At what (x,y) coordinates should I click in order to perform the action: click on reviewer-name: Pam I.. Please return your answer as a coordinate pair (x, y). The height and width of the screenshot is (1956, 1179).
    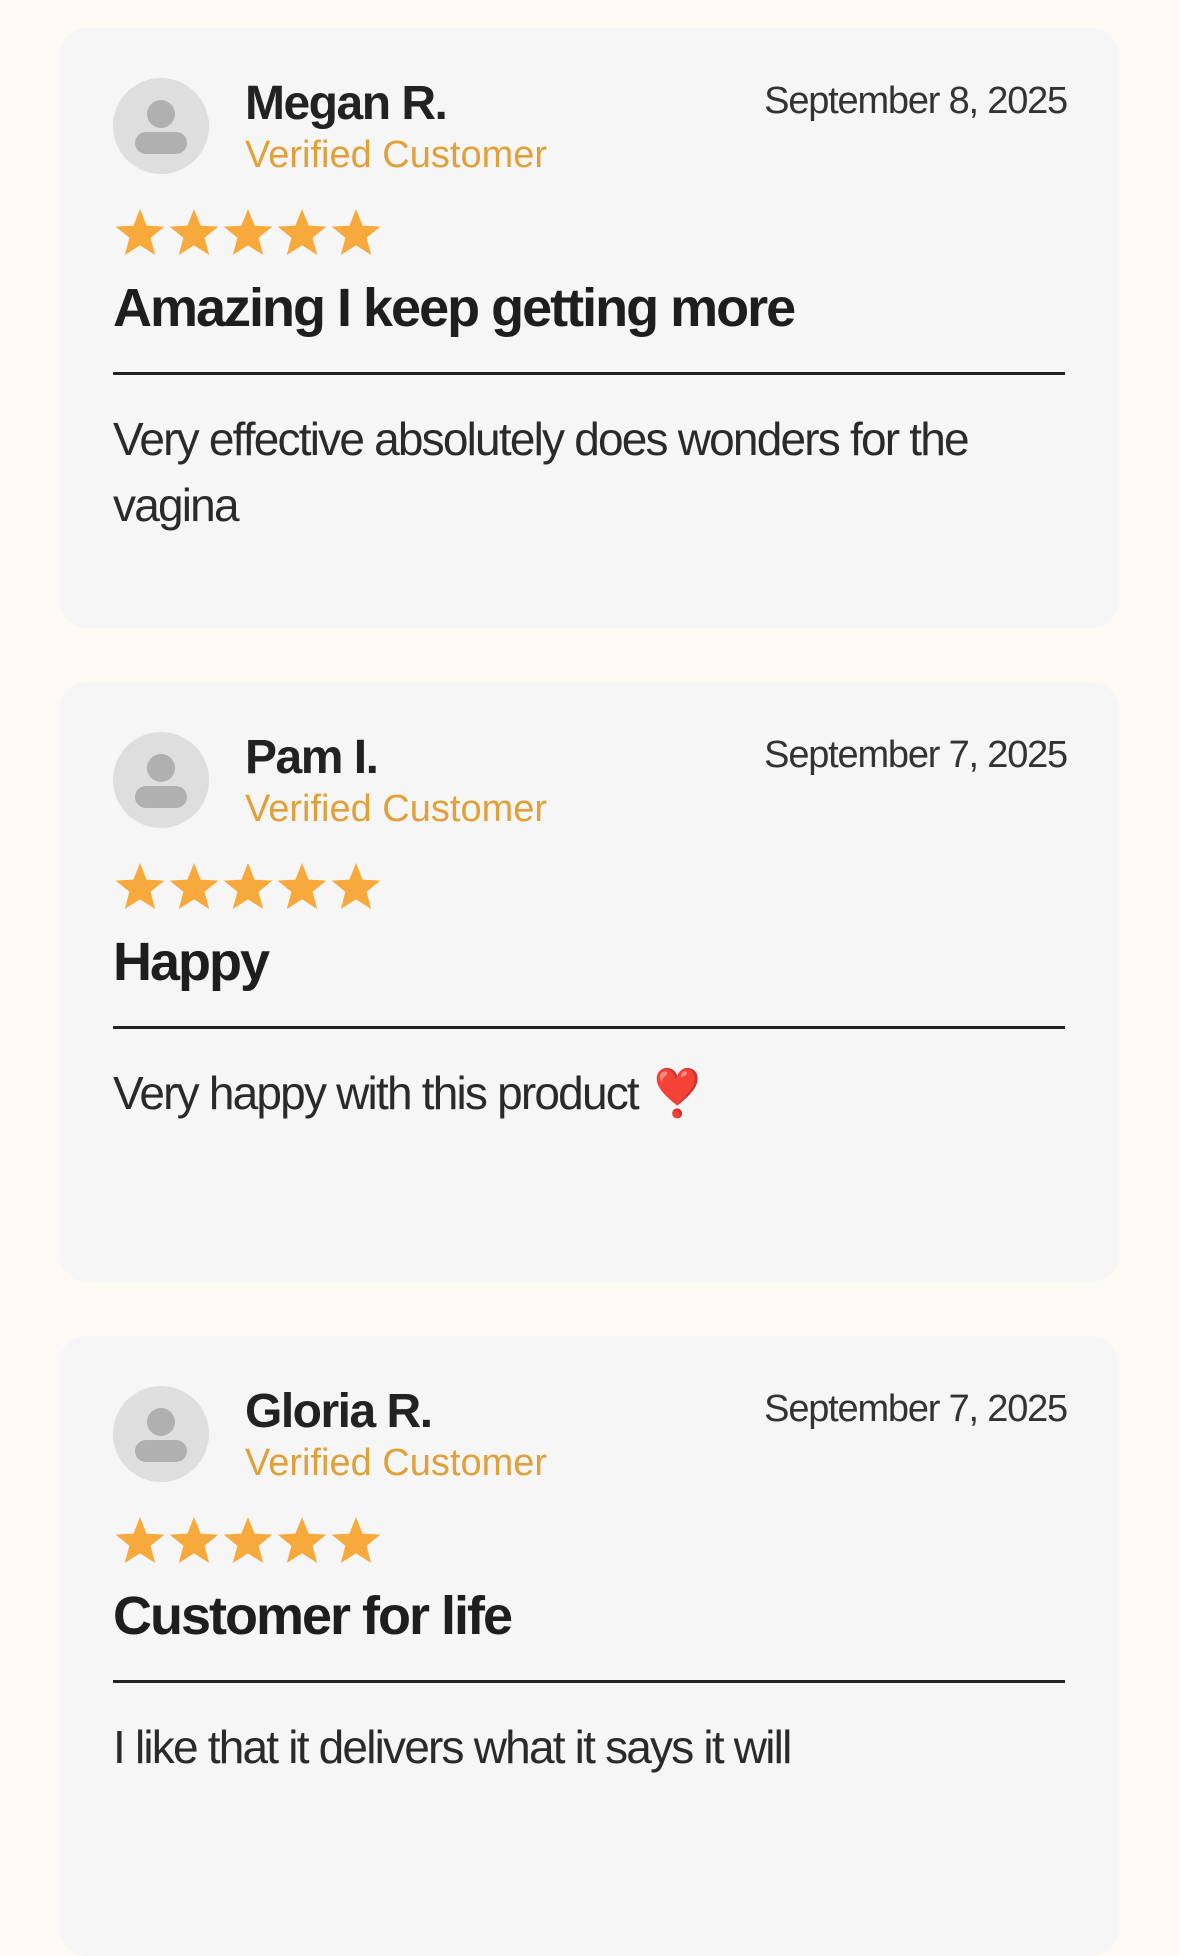
    Looking at the image, I should click on (312, 757).